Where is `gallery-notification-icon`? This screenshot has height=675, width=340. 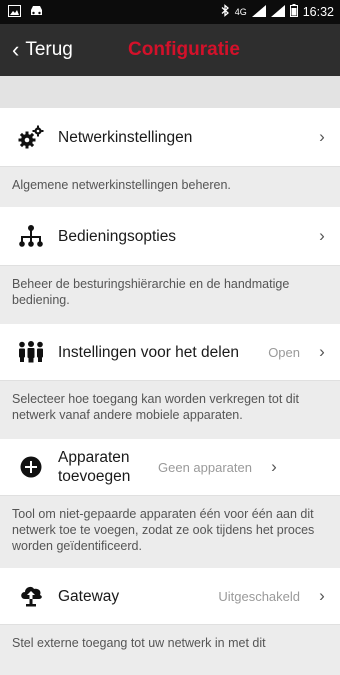
gallery-notification-icon is located at coordinates (14, 12).